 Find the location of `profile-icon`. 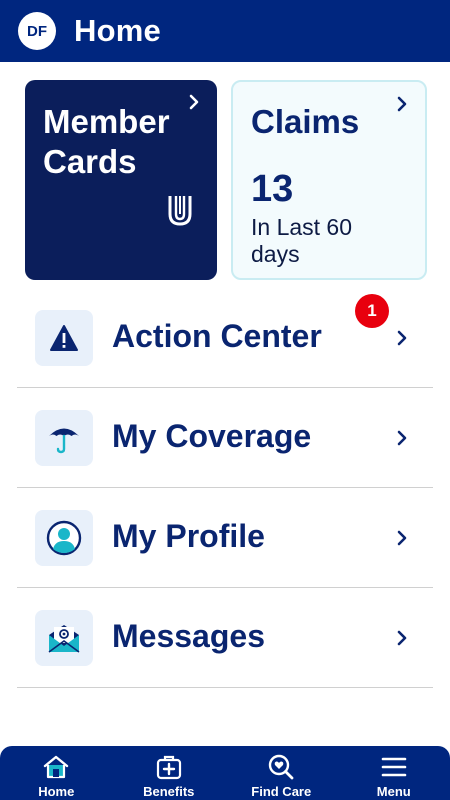

profile-icon is located at coordinates (64, 538).